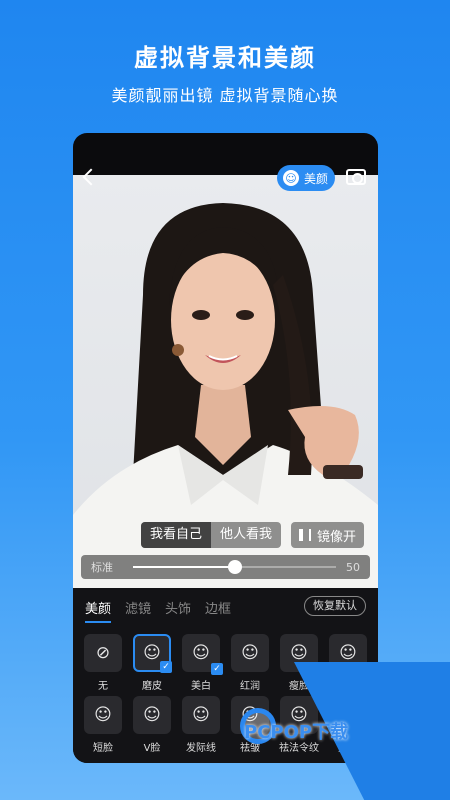 Image resolution: width=450 pixels, height=800 pixels. Describe the element at coordinates (353, 567) in the screenshot. I see `slider-value: 50` at that location.